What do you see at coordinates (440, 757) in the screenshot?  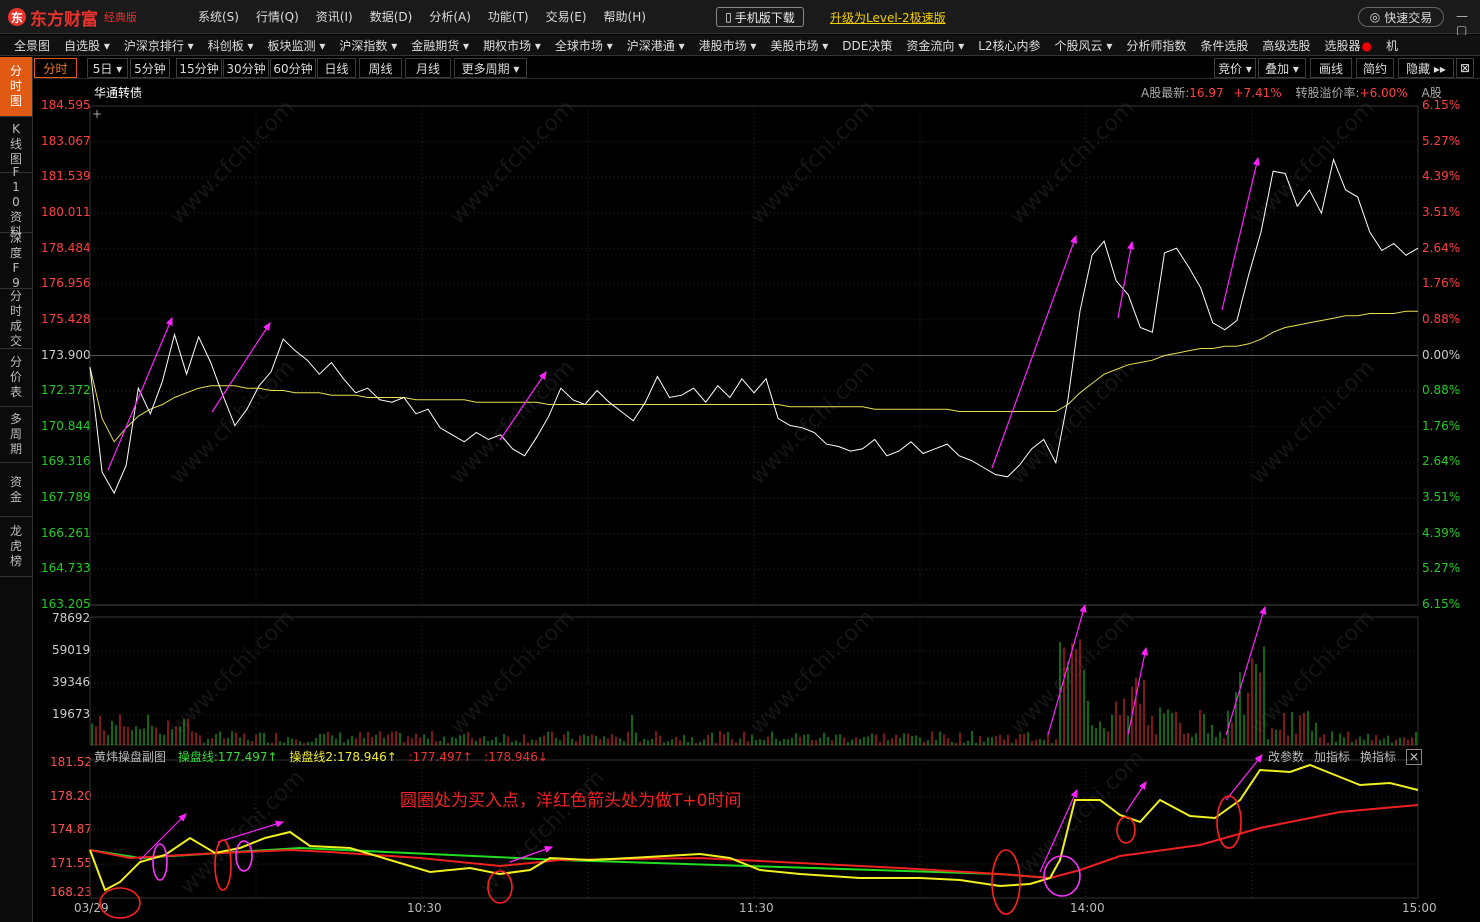 I see `indicator-value1: :177.497↑` at bounding box center [440, 757].